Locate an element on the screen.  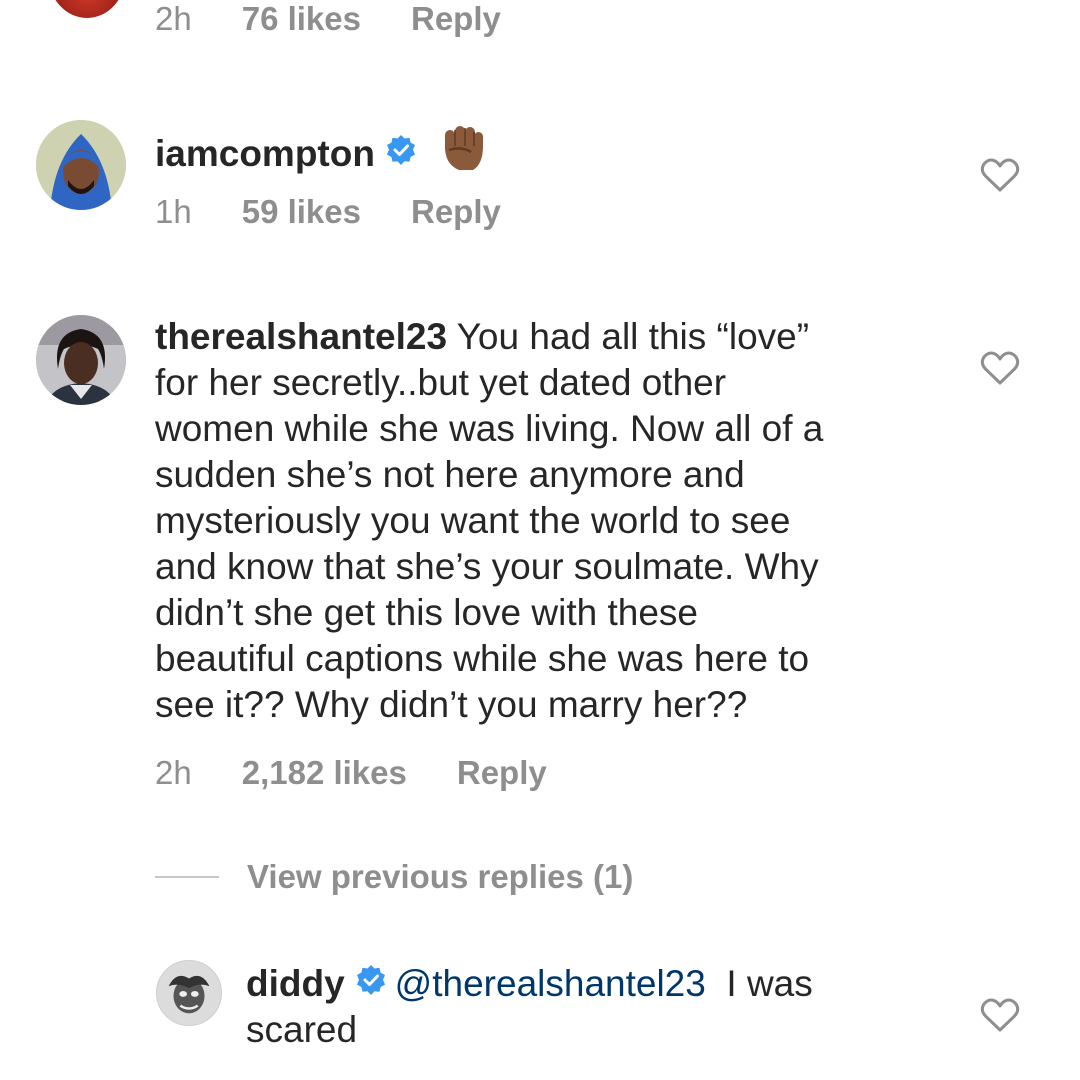
comment-line: women while she was living. Now all of a is located at coordinates (489, 428).